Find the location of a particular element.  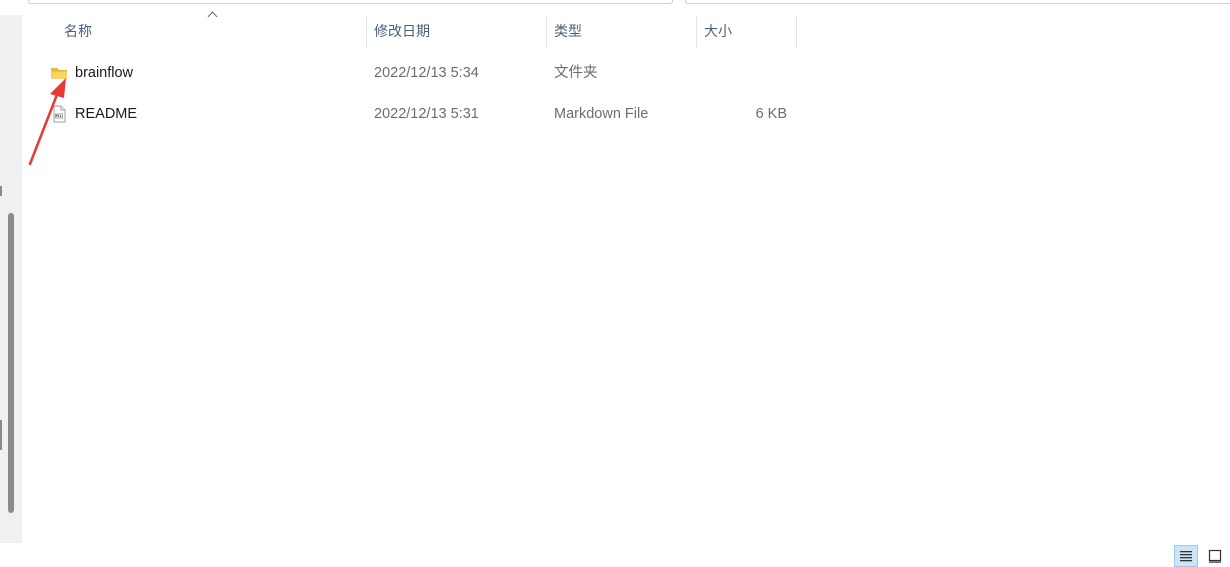

file-row-brainflow: brainflow 2022/12/13 5:34 文件夹 is located at coordinates (412, 73).